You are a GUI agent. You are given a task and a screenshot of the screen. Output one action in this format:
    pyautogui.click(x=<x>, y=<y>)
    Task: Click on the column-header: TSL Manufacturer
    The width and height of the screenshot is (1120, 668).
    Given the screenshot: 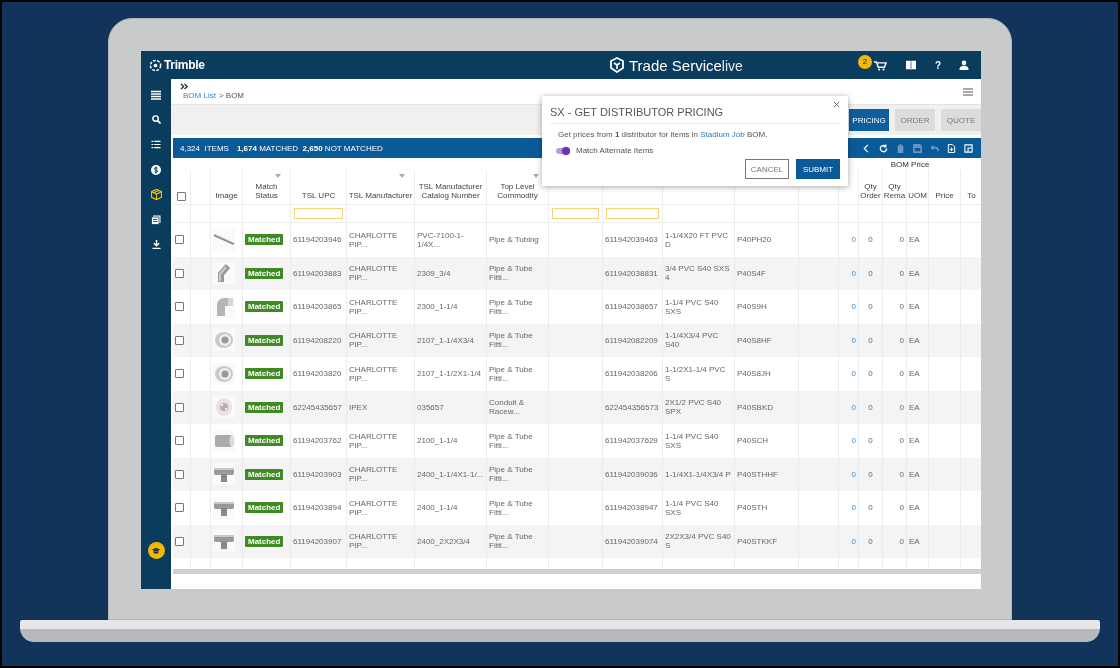 What is the action you would take?
    pyautogui.click(x=380, y=196)
    